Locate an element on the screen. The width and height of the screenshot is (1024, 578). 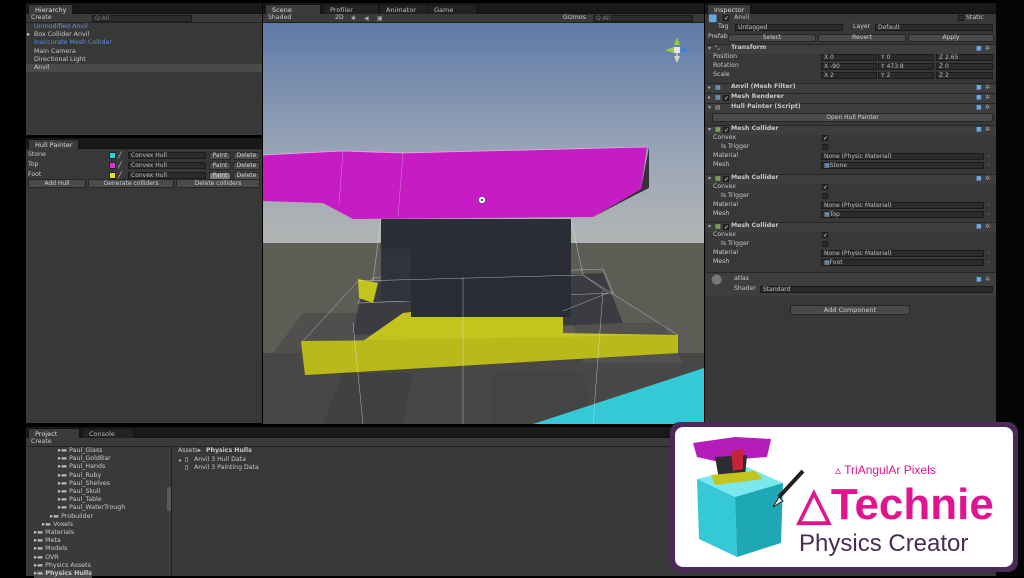
gizmos-dropdown: Gizmos is located at coordinates (574, 18).